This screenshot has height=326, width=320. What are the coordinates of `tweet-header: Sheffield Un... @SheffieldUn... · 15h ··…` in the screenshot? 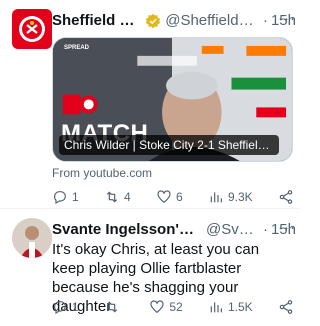 It's located at (174, 20).